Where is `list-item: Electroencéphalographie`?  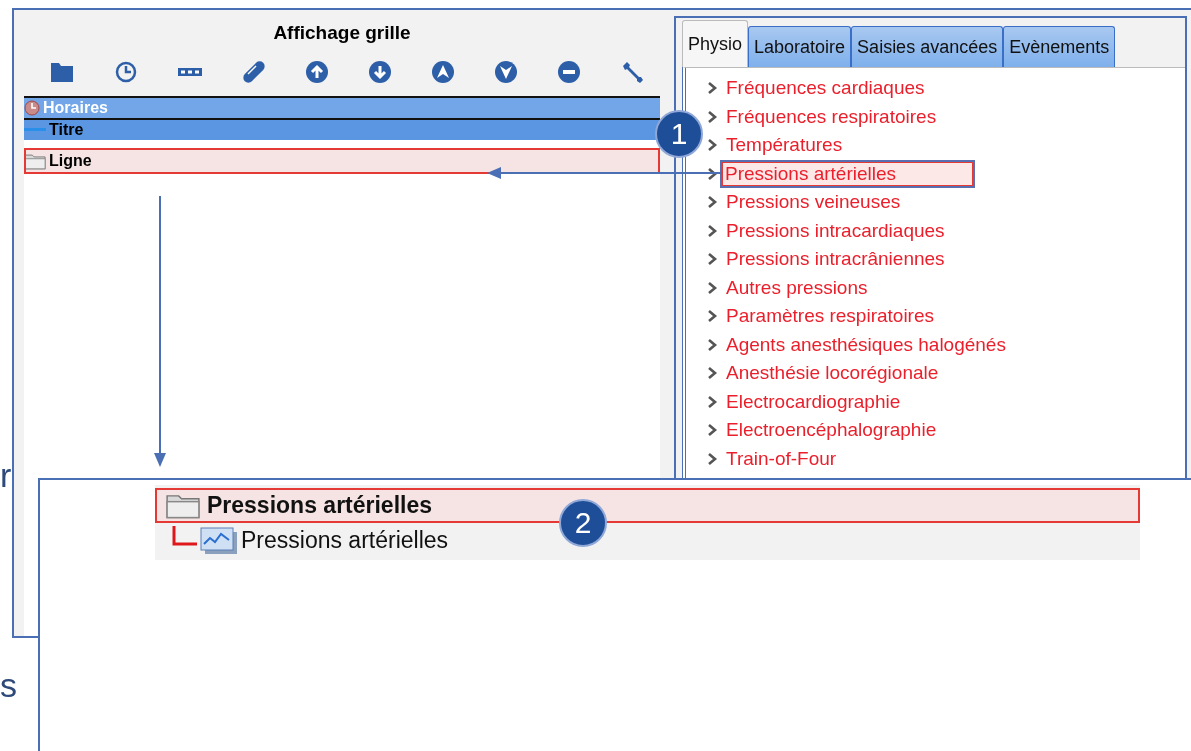 list-item: Electroencéphalographie is located at coordinates (831, 430).